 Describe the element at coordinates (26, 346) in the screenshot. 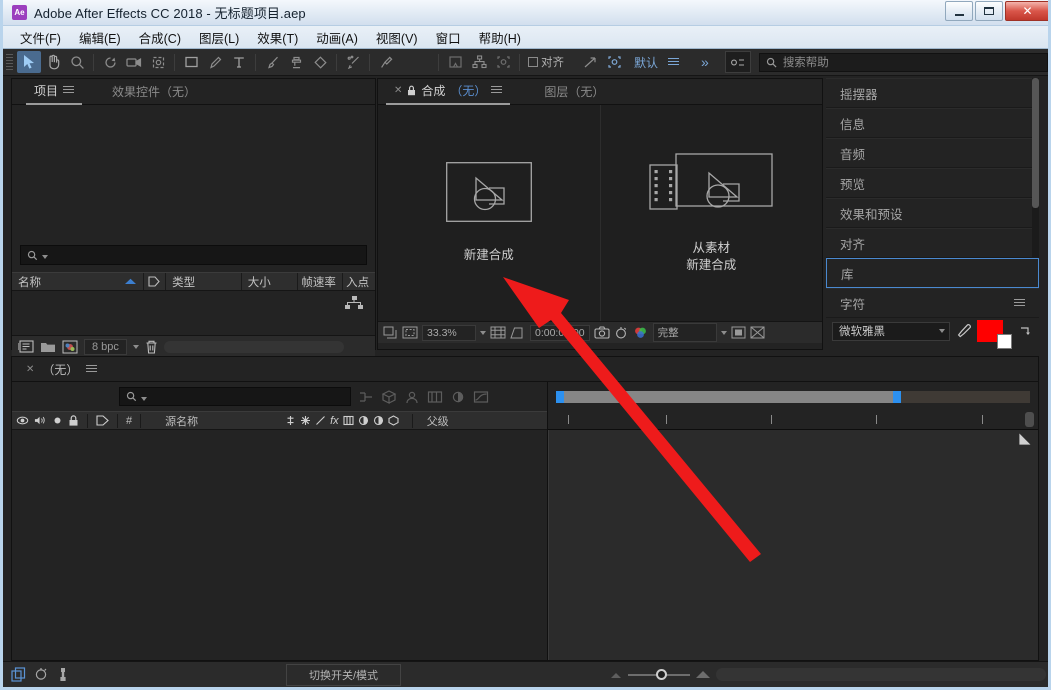

I see `interpret-footage-icon` at that location.